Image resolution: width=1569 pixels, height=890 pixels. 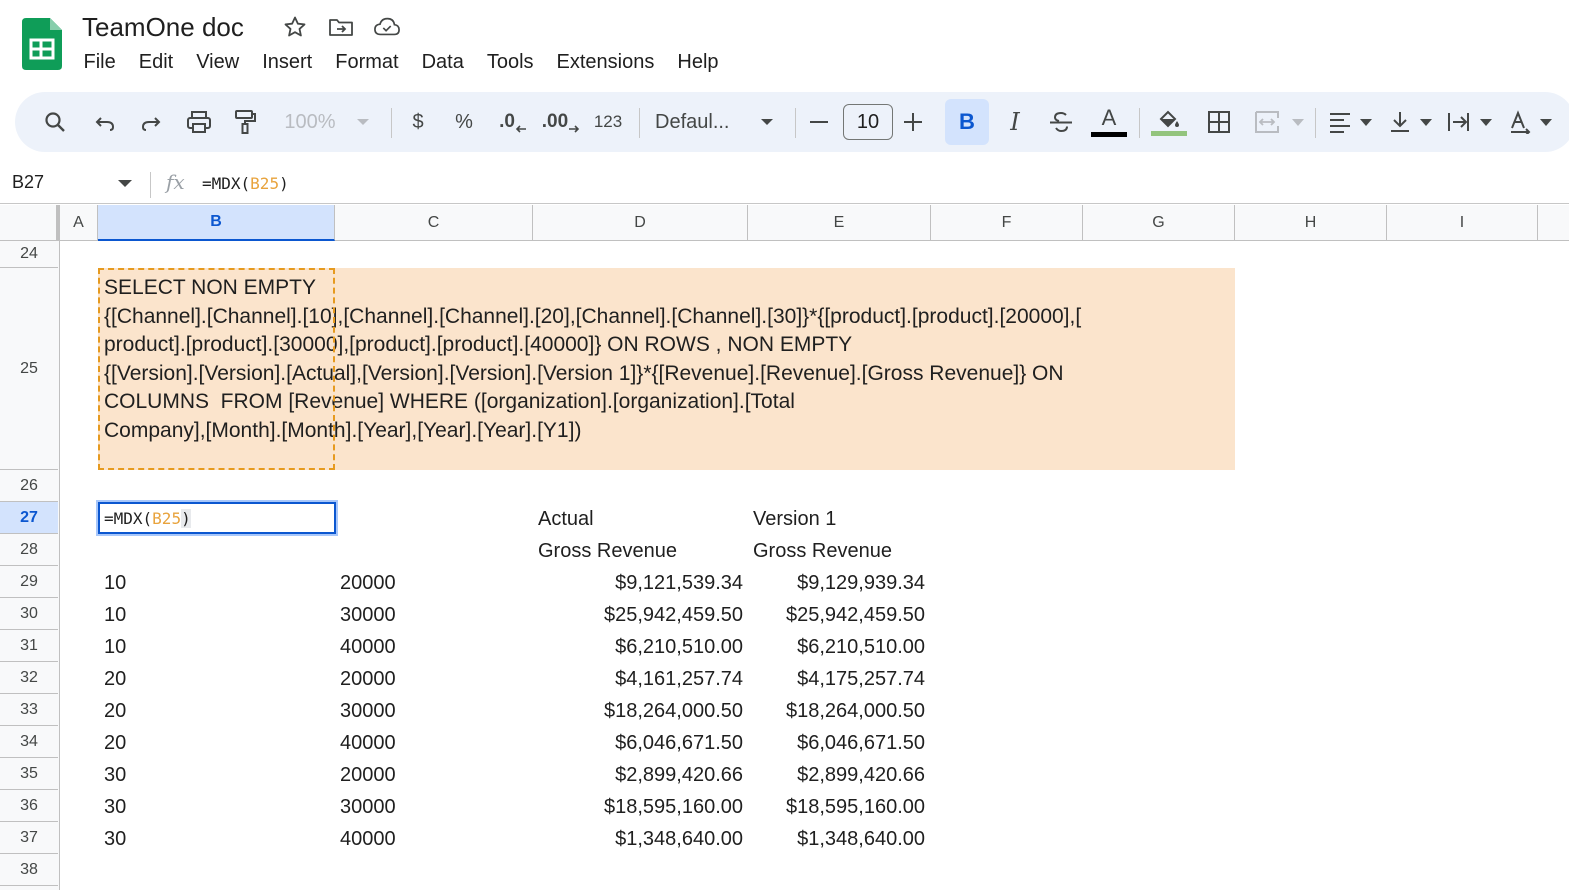 I want to click on menu-extensions: Extensions, so click(x=605, y=62).